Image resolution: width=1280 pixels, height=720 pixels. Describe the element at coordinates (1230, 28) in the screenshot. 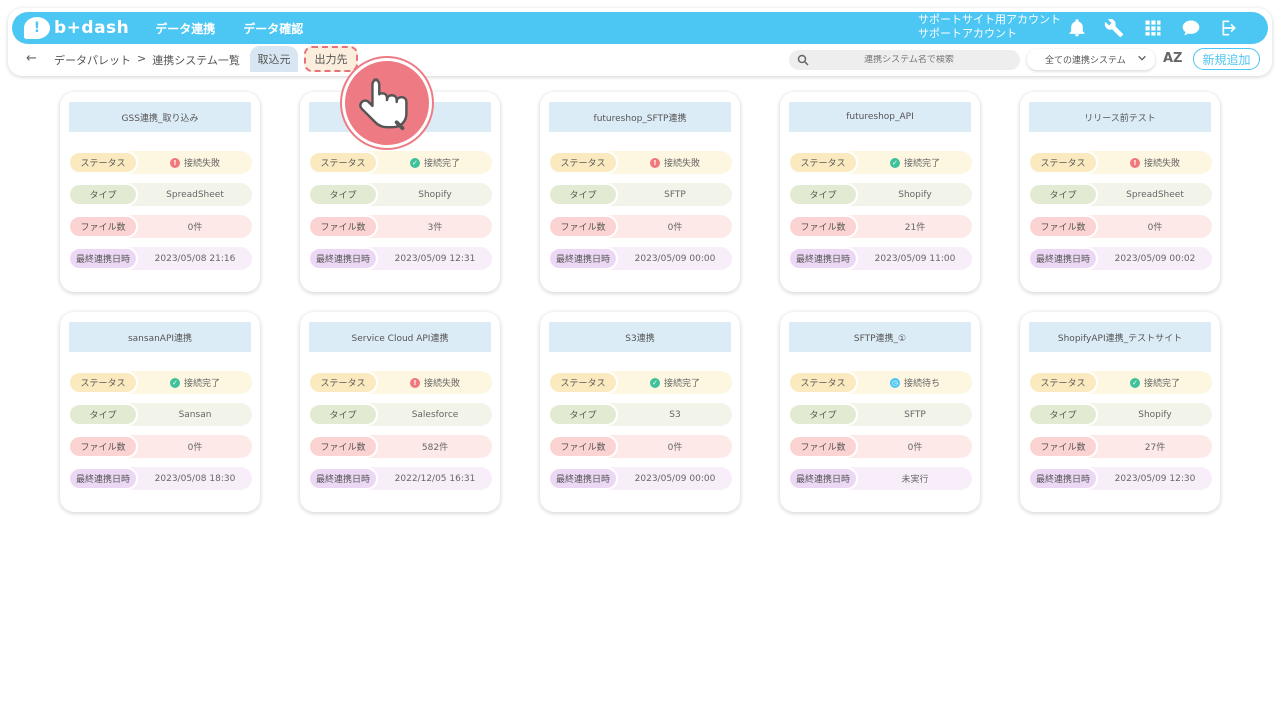

I see `logout-icon` at that location.